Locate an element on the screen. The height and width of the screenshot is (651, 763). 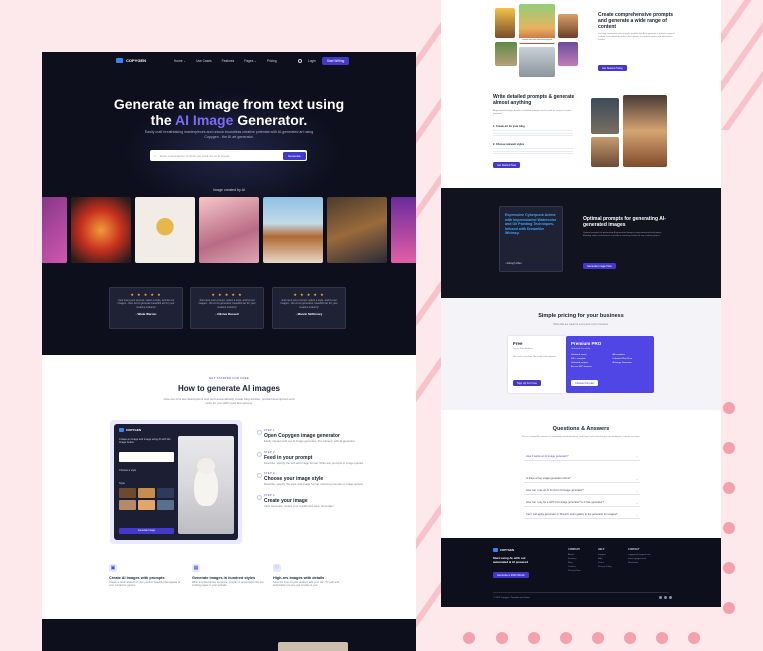
hero-title-accent: AI Image is located at coordinates (204, 120).